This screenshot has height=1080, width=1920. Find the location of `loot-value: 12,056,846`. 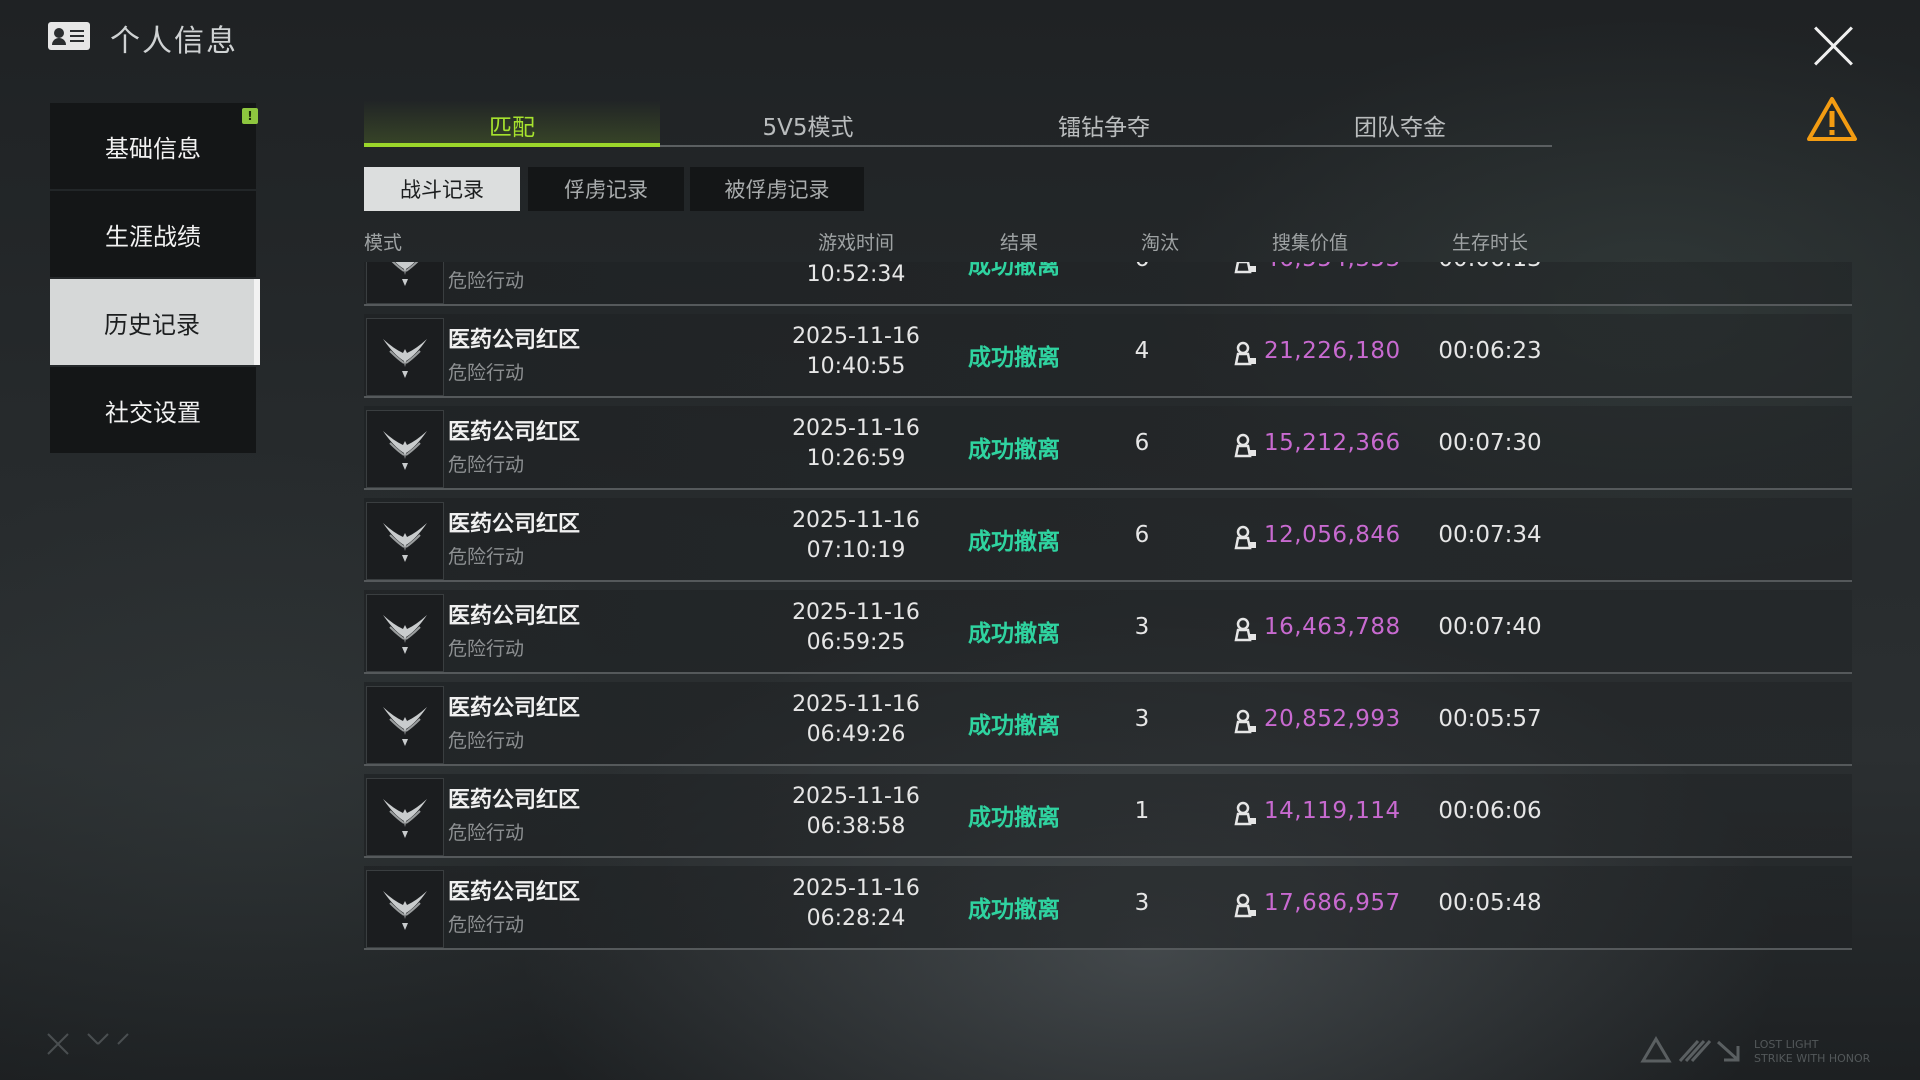

loot-value: 12,056,846 is located at coordinates (1332, 535).